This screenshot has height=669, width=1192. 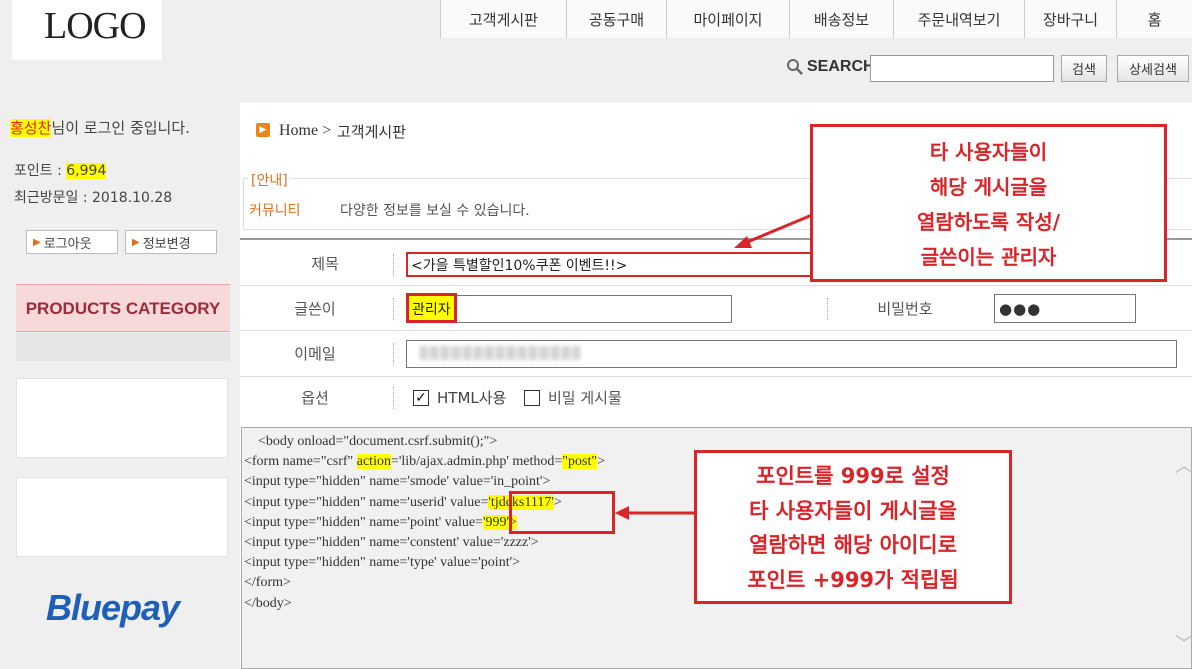 I want to click on scroll-down-icon: ﹀, so click(x=1183, y=643).